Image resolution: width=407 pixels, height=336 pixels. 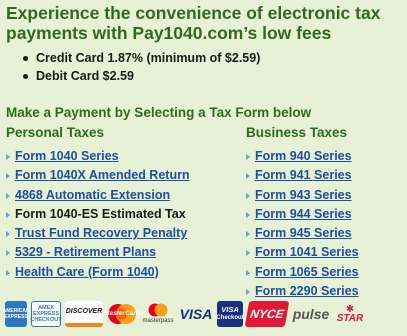 What do you see at coordinates (46, 314) in the screenshot?
I see `amex-checkout-logo: AMEX EXPRESS CHECKOUT` at bounding box center [46, 314].